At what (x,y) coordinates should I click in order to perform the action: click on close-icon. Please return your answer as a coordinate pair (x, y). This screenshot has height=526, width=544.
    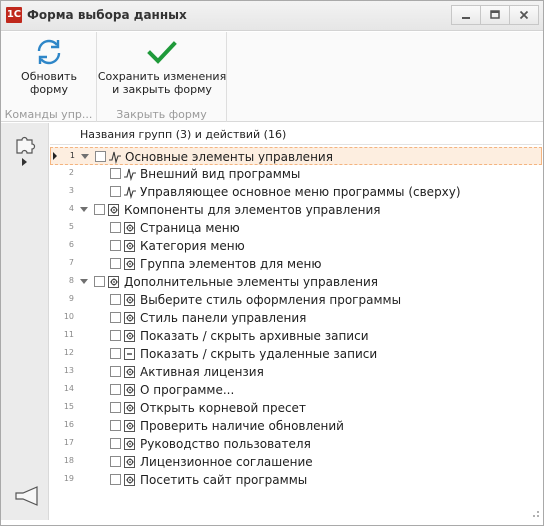
    Looking at the image, I should click on (524, 15).